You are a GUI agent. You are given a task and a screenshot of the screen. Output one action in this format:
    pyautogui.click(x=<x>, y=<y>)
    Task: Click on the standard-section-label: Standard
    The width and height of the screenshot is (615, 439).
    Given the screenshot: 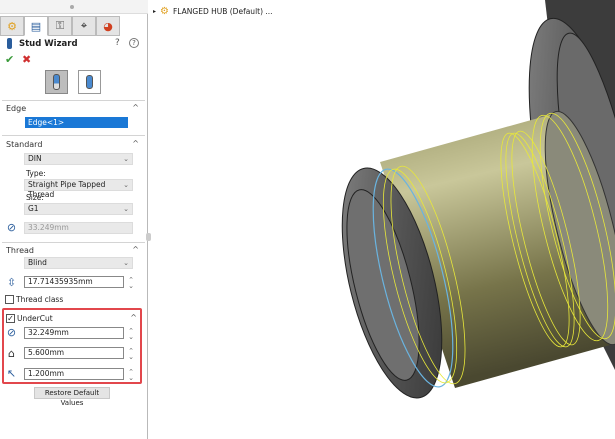 What is the action you would take?
    pyautogui.click(x=24, y=144)
    